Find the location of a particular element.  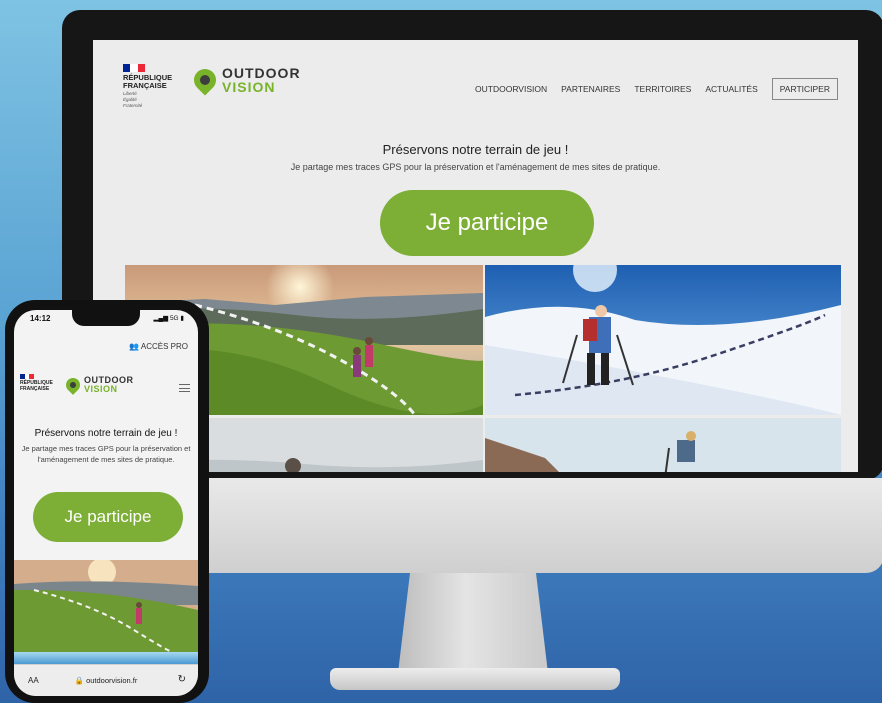

phone-outdoorvision-logo: OUTDOOR VISION is located at coordinates (98, 385).